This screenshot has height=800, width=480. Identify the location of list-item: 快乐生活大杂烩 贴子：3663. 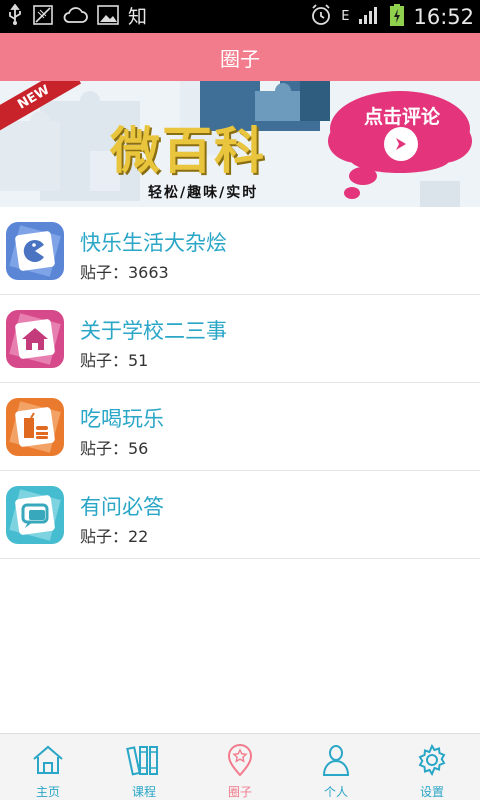
(240, 251).